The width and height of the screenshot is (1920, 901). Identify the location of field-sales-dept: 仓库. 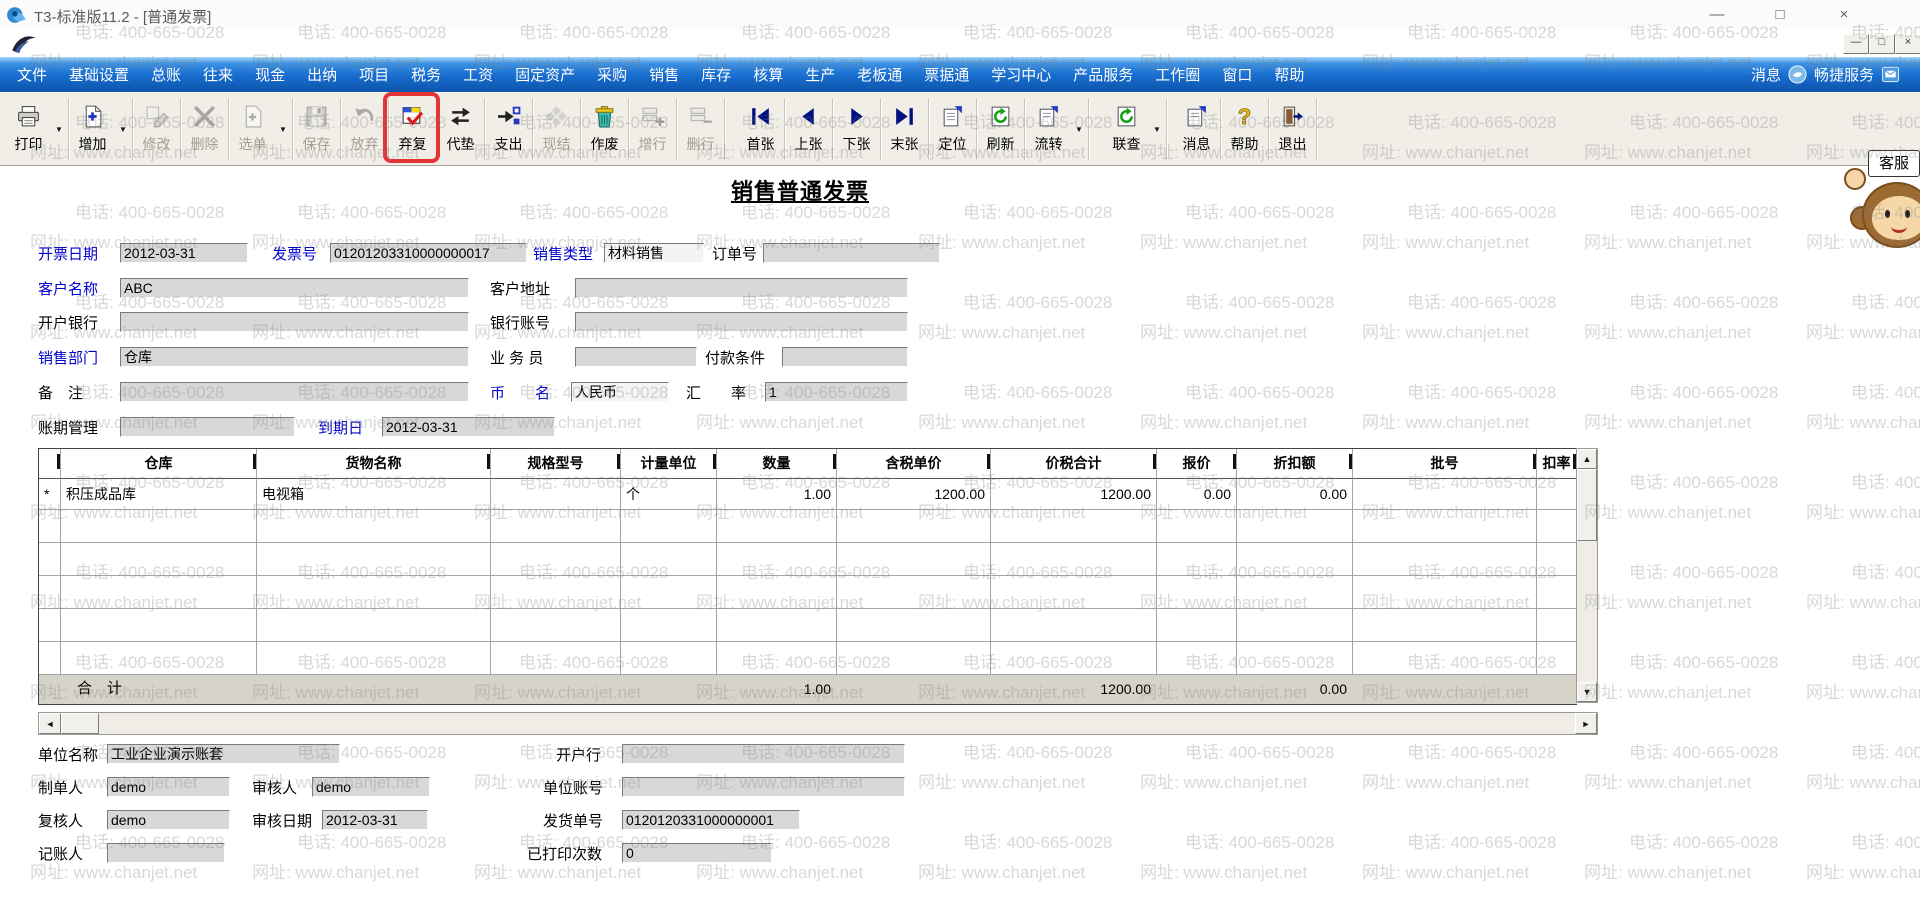
(294, 357).